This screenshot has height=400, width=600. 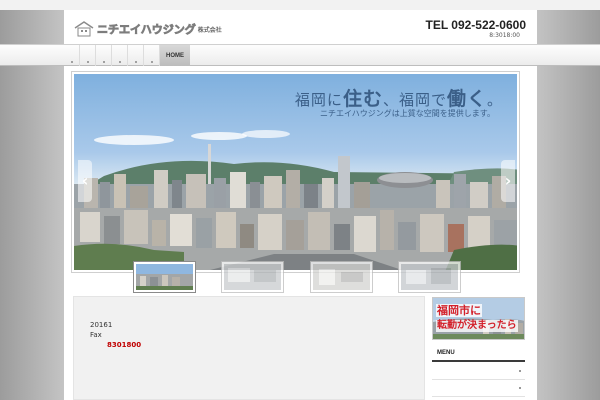 I want to click on nav-items: HOME, so click(x=300, y=55).